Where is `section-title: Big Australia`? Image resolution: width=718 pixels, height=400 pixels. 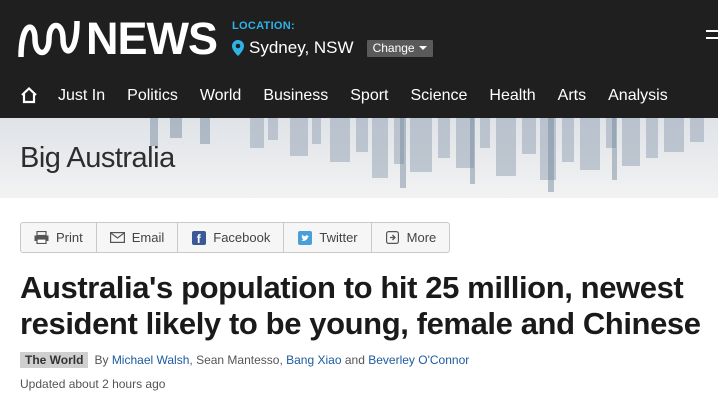
section-title: Big Australia is located at coordinates (97, 158).